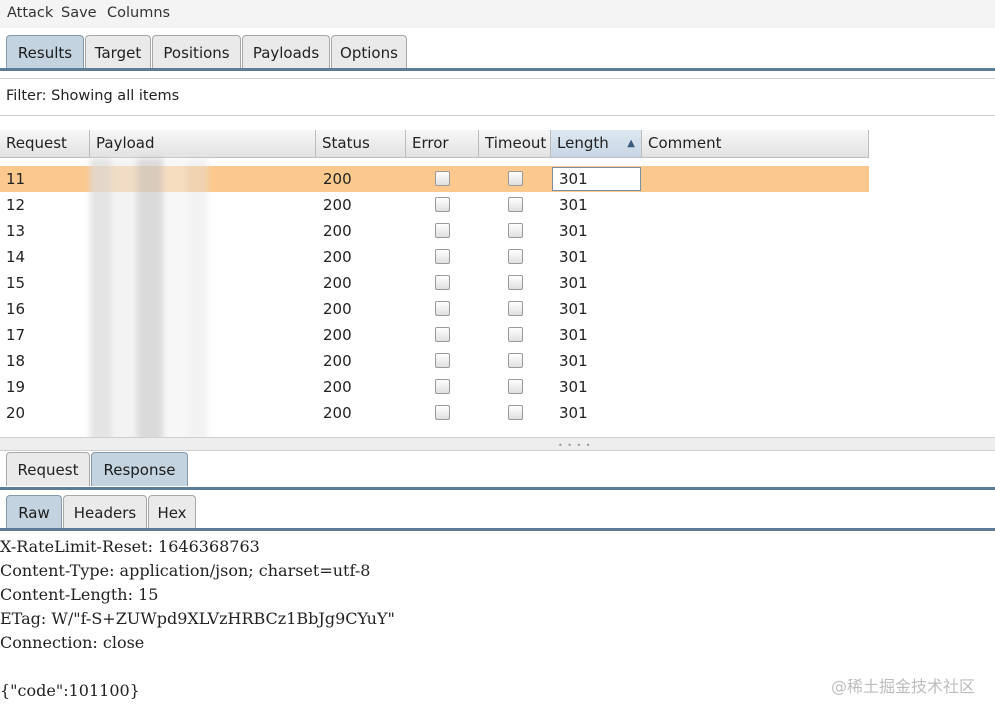  I want to click on col-error: Error, so click(442, 144).